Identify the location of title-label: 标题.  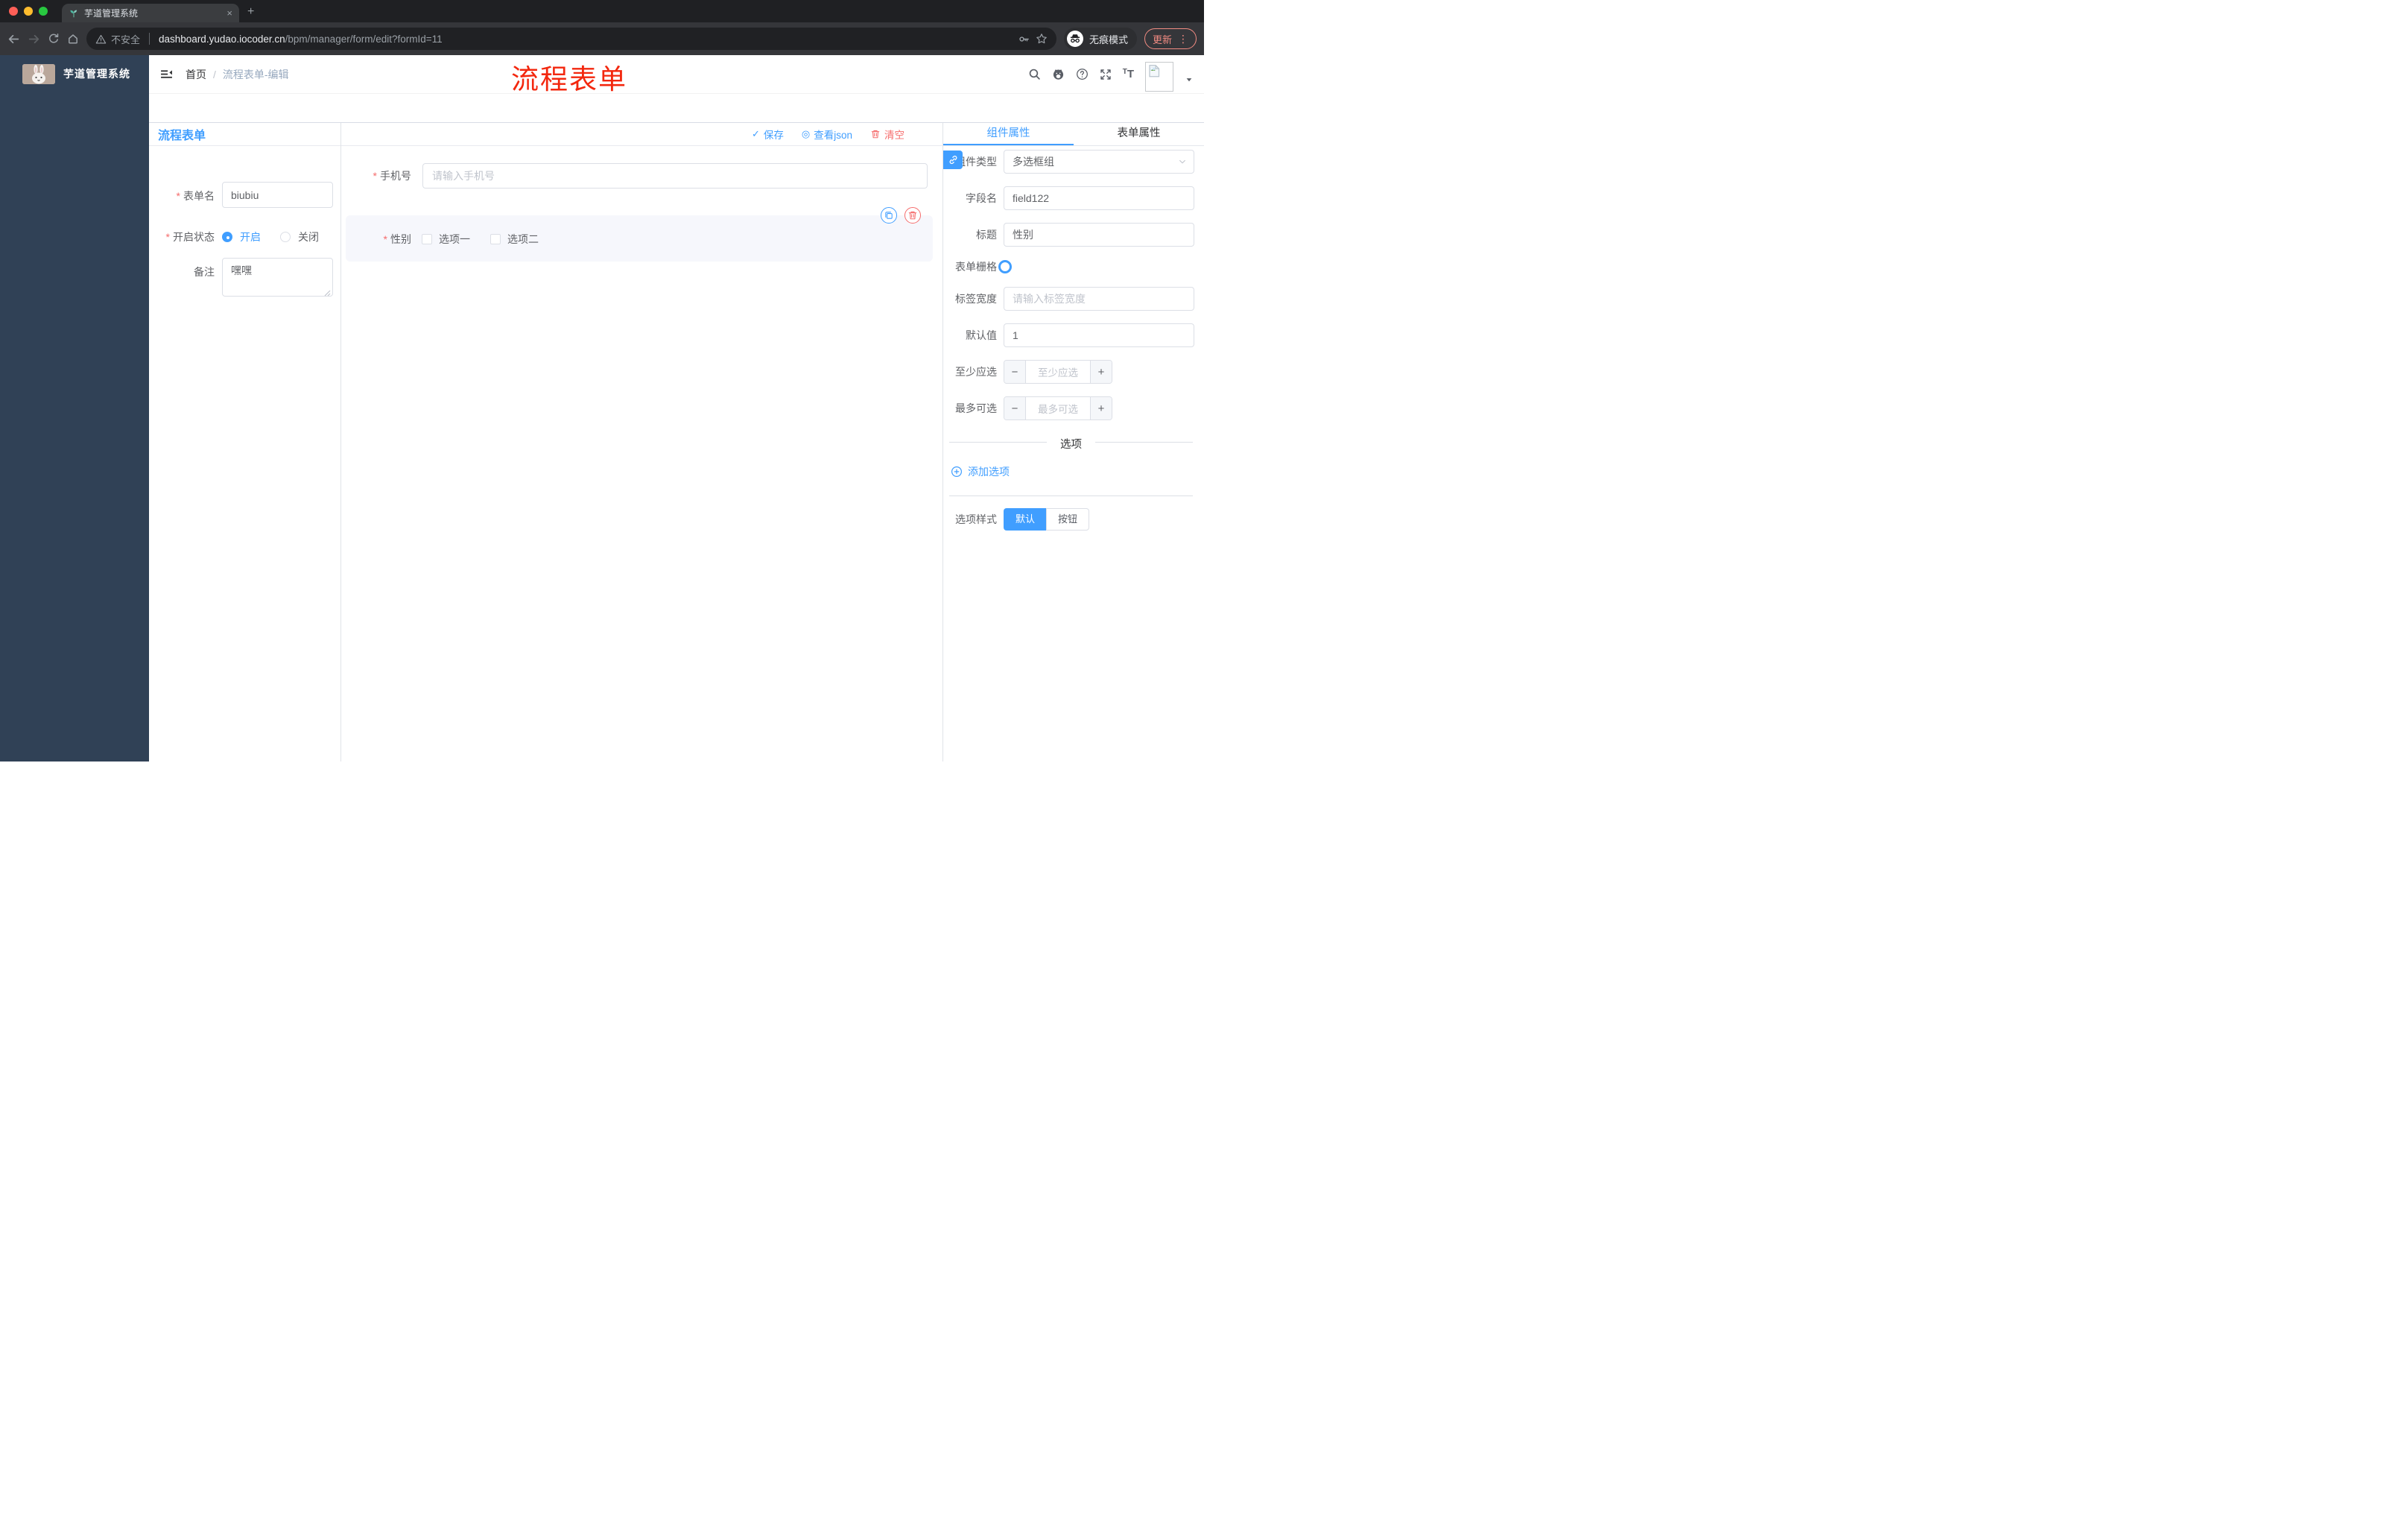
(986, 235).